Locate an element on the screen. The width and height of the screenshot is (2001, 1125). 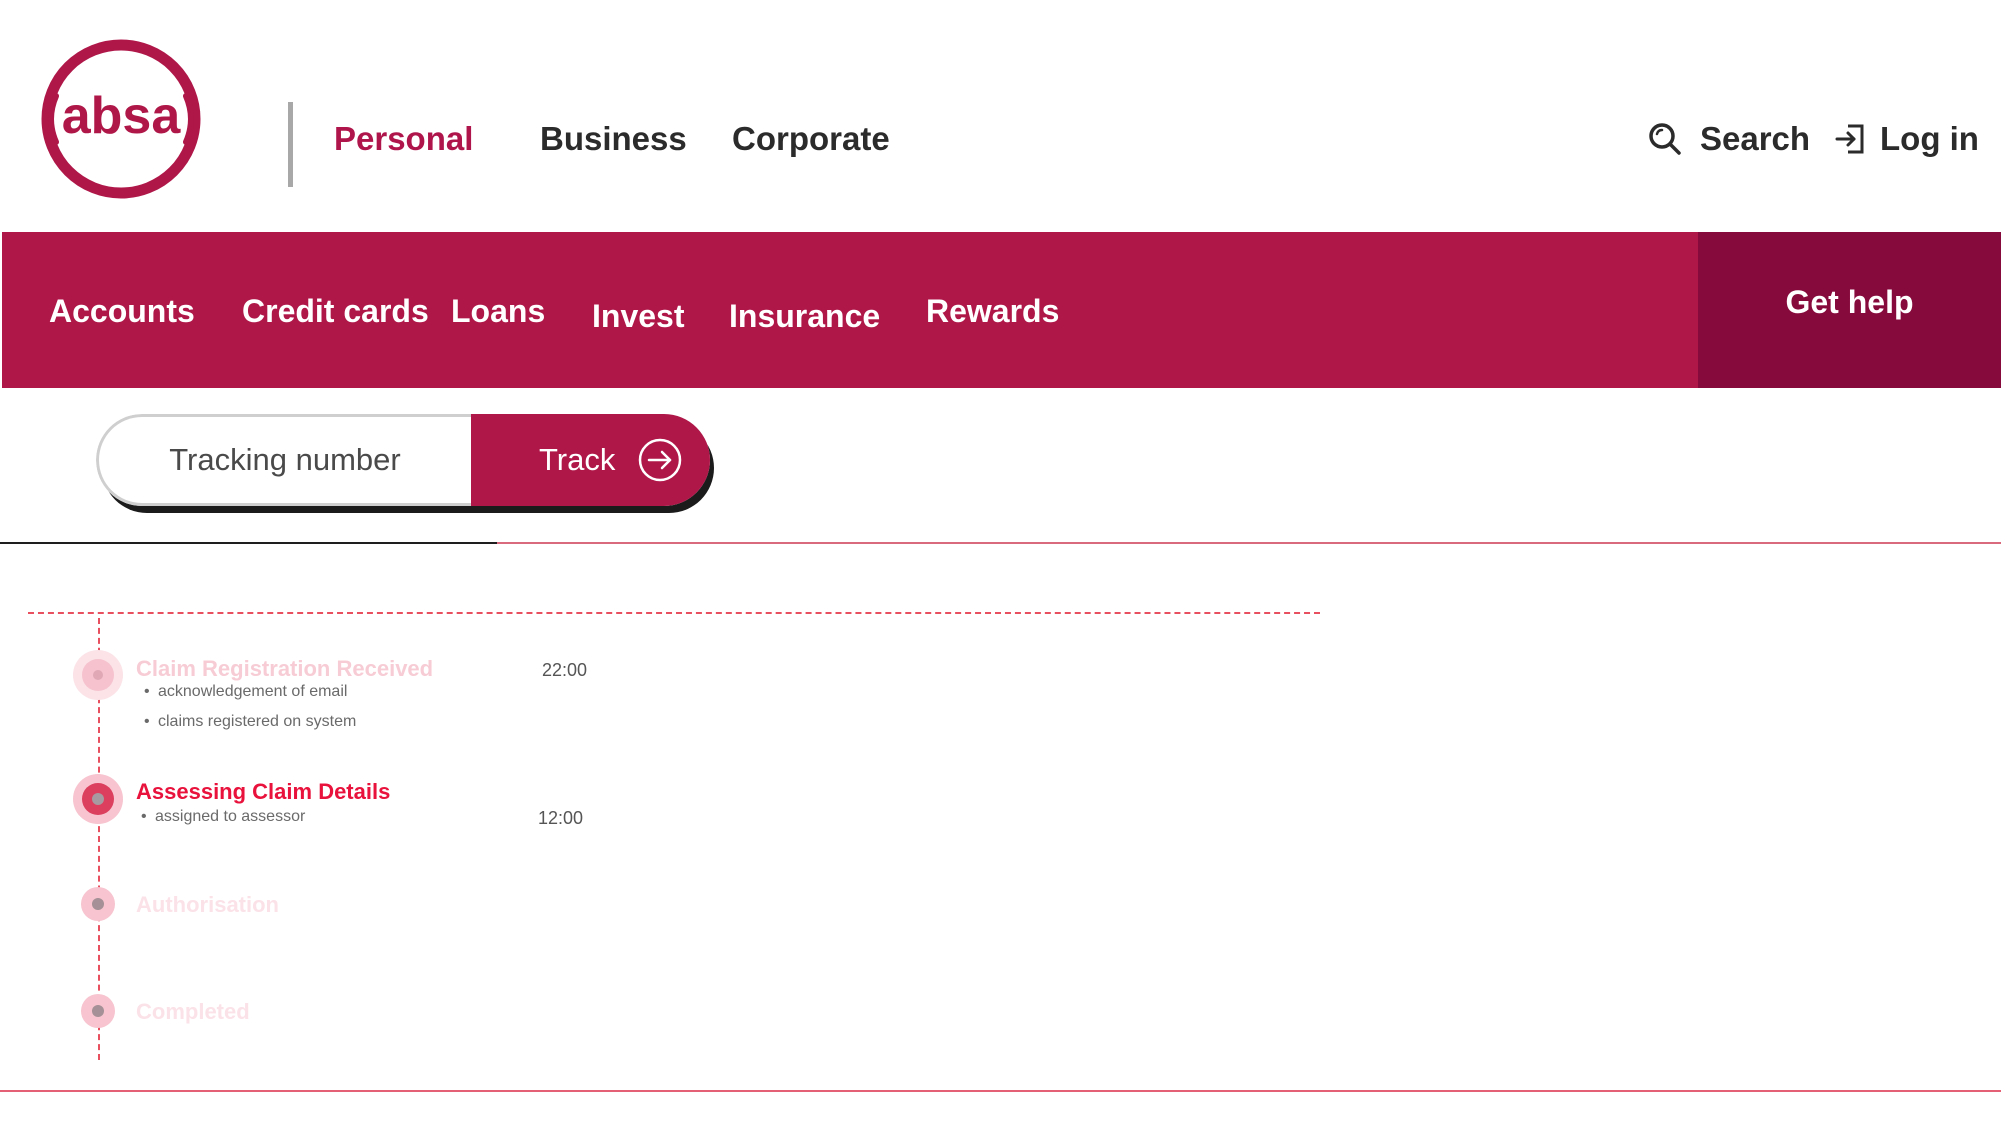
top-nav-business: Business is located at coordinates (613, 139).